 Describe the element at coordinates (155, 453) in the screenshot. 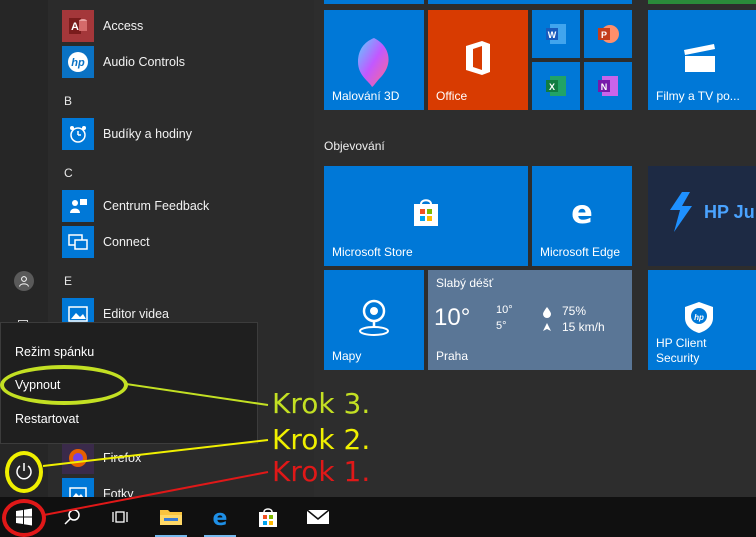

I see `step2-pointer-line` at that location.